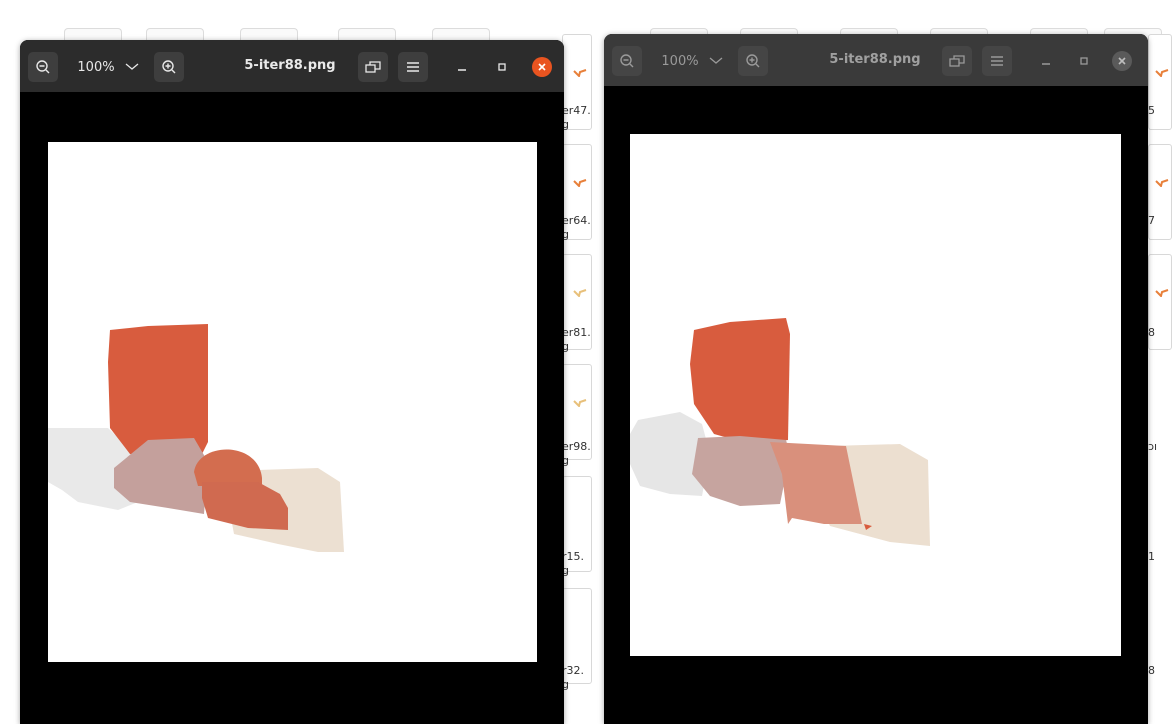 This screenshot has width=1176, height=724. Describe the element at coordinates (576, 220) in the screenshot. I see `file-name-label: er64.` at that location.